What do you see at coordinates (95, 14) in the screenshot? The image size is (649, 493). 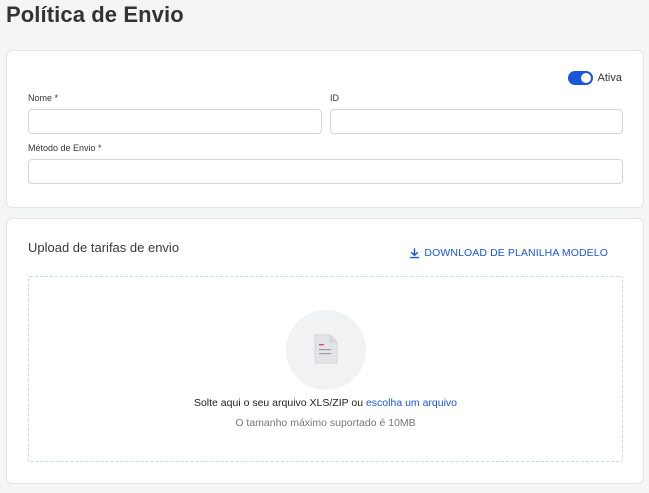 I see `page-title: Política de Envio` at bounding box center [95, 14].